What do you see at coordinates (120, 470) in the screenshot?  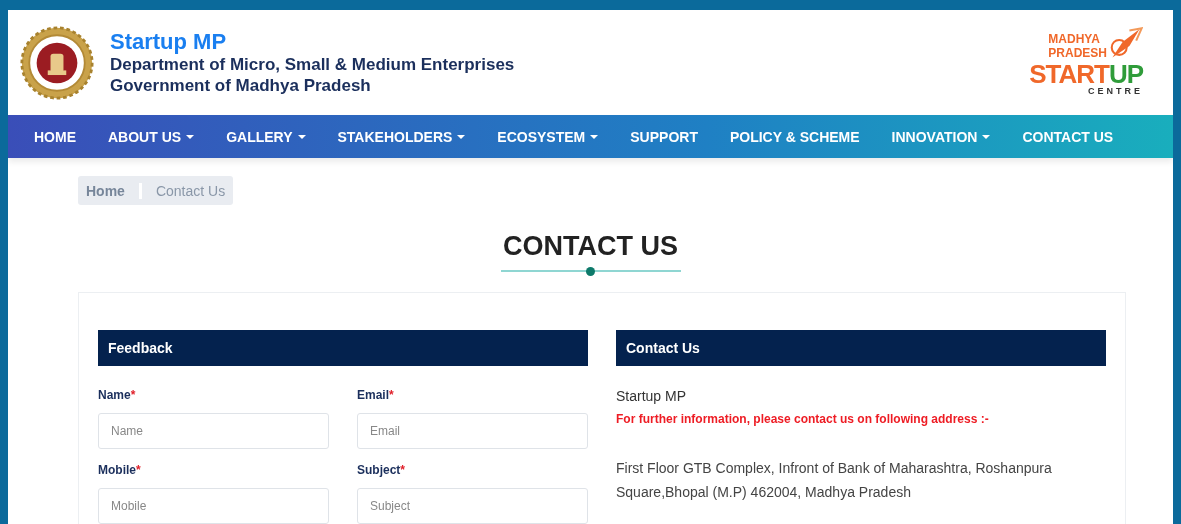 I see `field-label: Mobile*` at bounding box center [120, 470].